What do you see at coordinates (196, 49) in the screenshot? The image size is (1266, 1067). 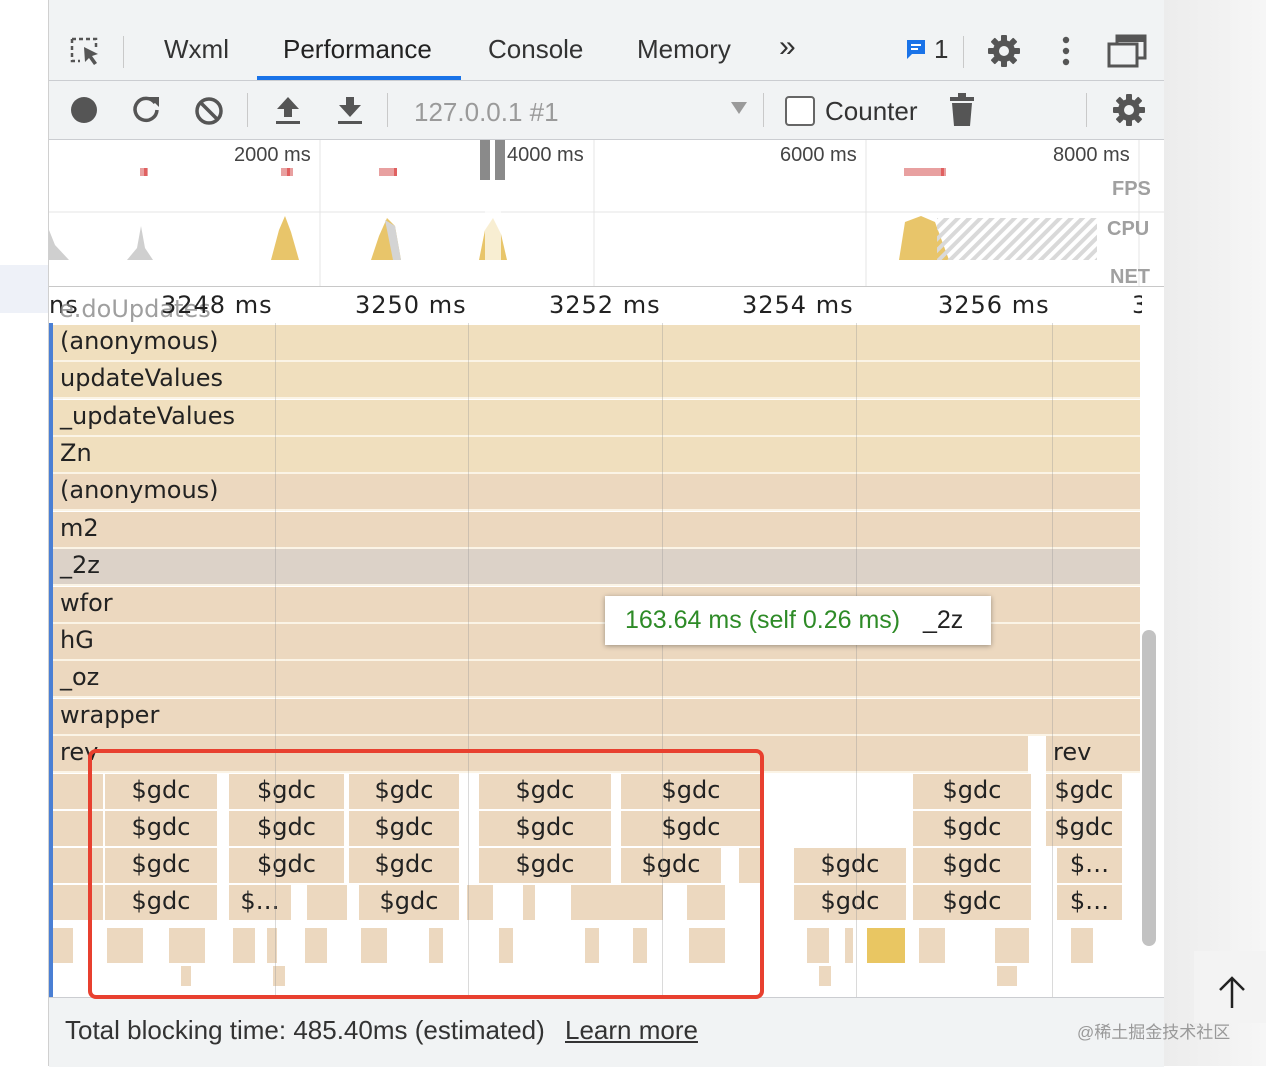 I see `tab-wxml: Wxml` at bounding box center [196, 49].